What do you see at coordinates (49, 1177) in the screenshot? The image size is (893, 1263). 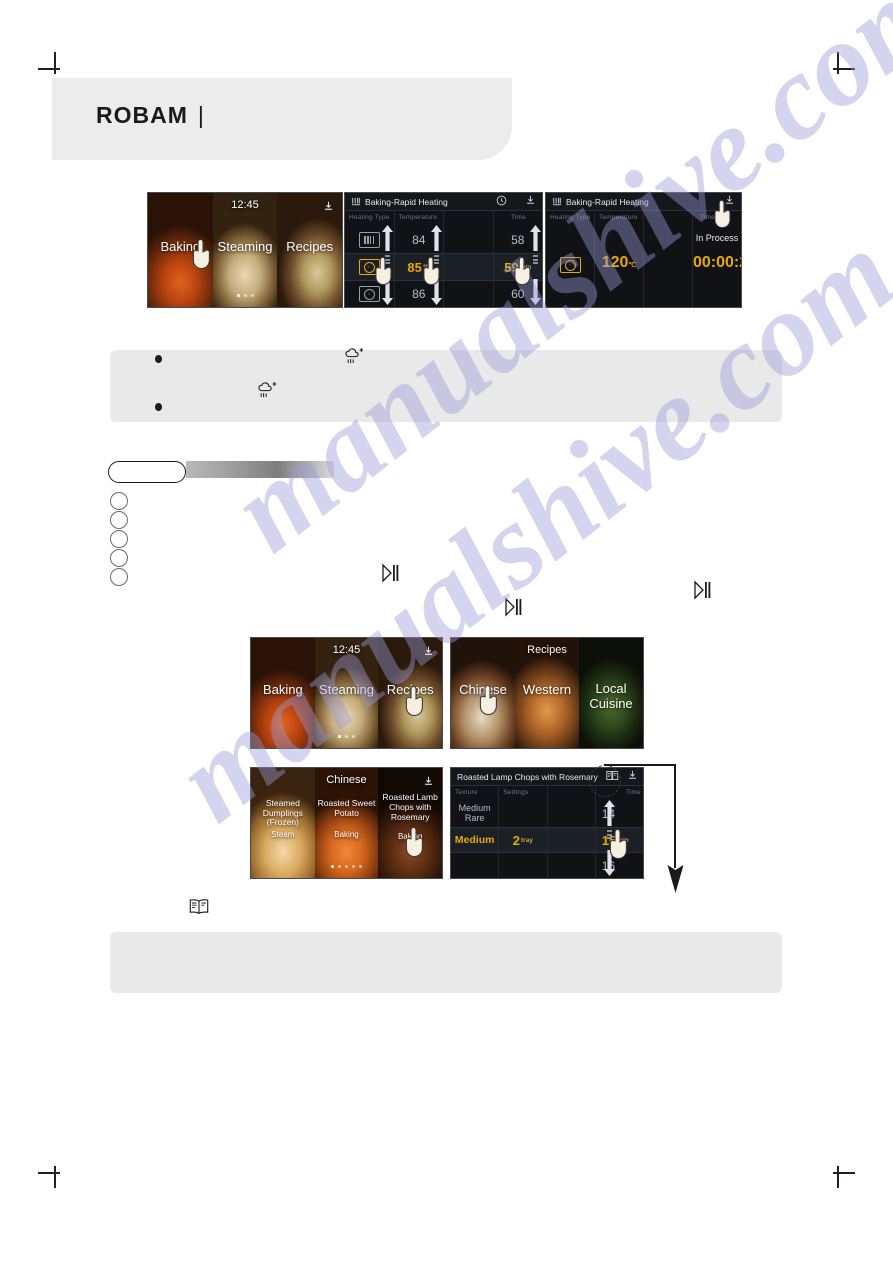 I see `crop-mark-bottom-left` at bounding box center [49, 1177].